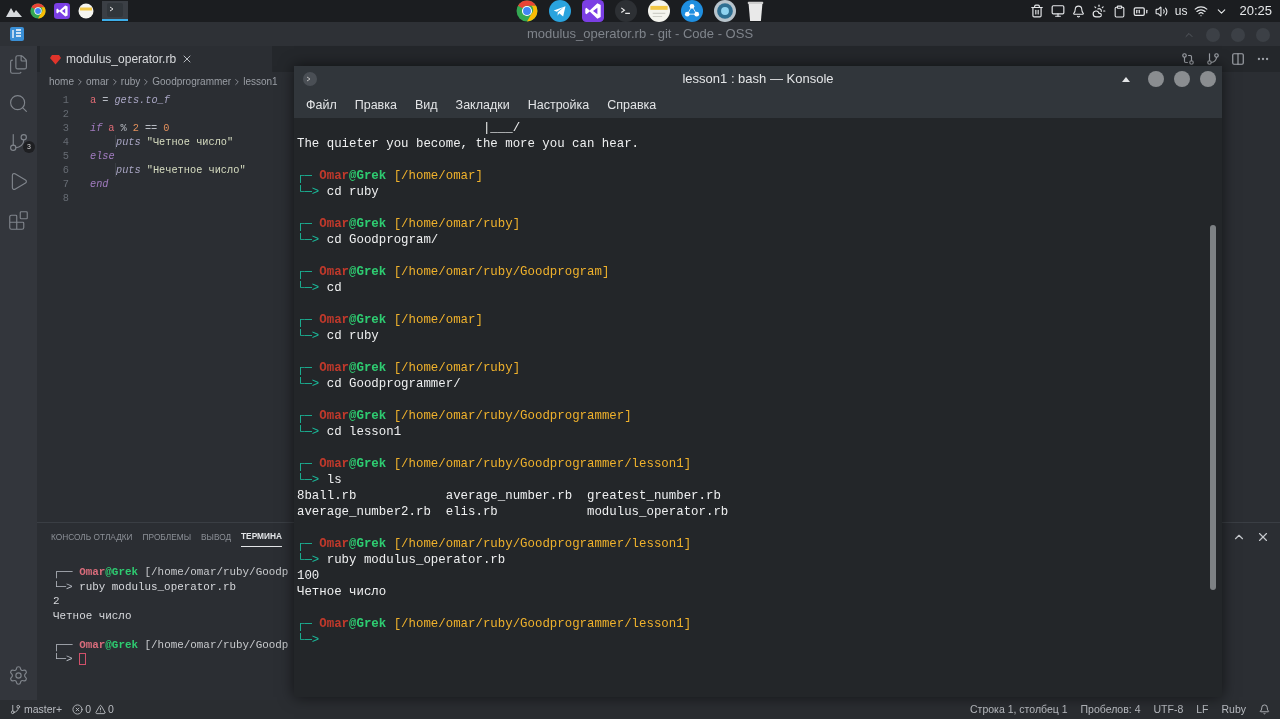 The image size is (1280, 719). Describe the element at coordinates (692, 11) in the screenshot. I see `share-icon` at that location.